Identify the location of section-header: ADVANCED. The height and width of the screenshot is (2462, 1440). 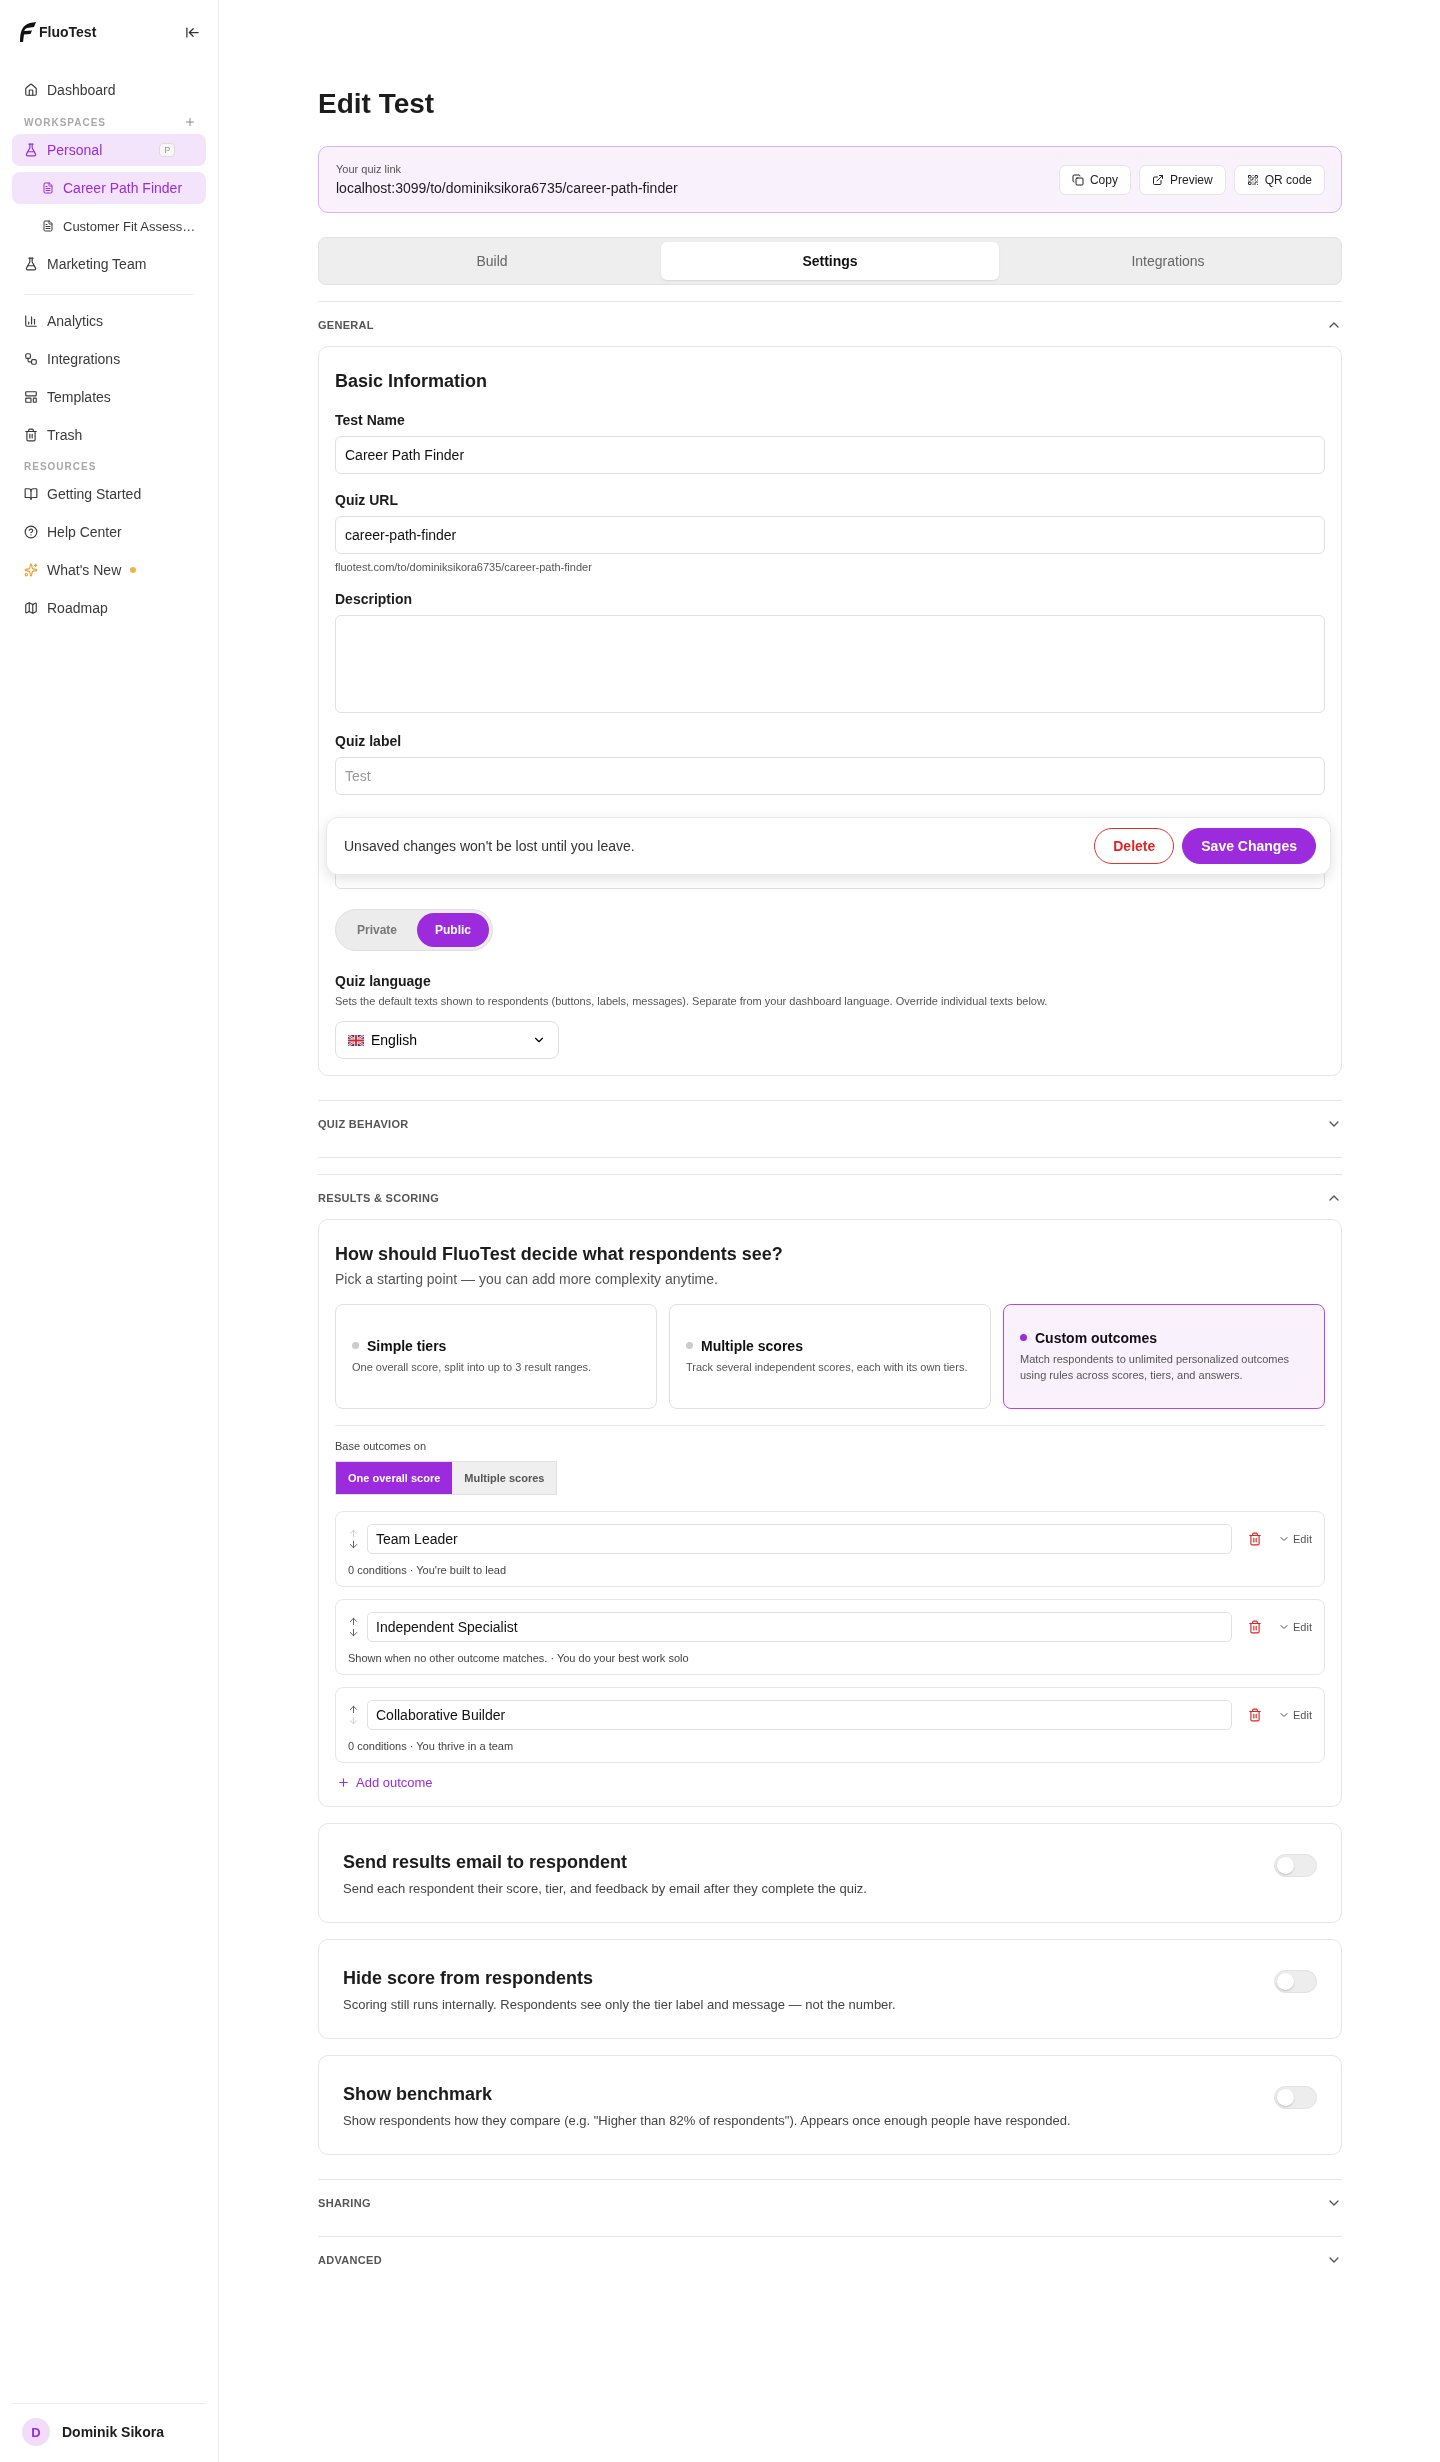
(830, 2259).